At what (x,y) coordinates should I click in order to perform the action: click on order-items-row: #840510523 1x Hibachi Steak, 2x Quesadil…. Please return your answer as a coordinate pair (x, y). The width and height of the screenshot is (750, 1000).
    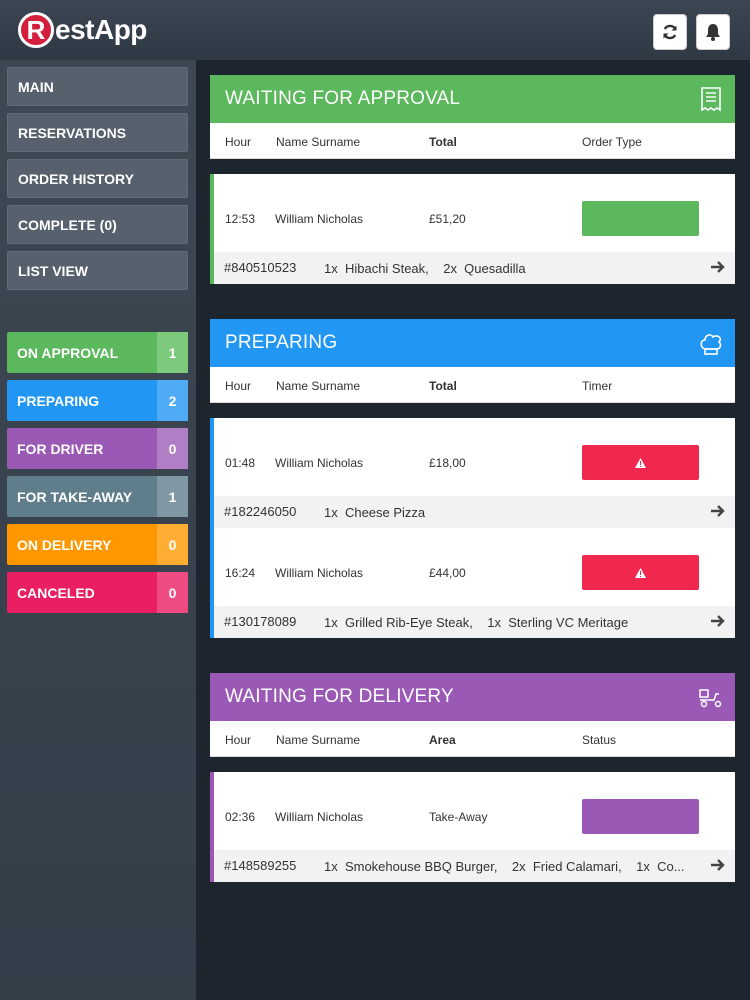
    Looking at the image, I should click on (474, 268).